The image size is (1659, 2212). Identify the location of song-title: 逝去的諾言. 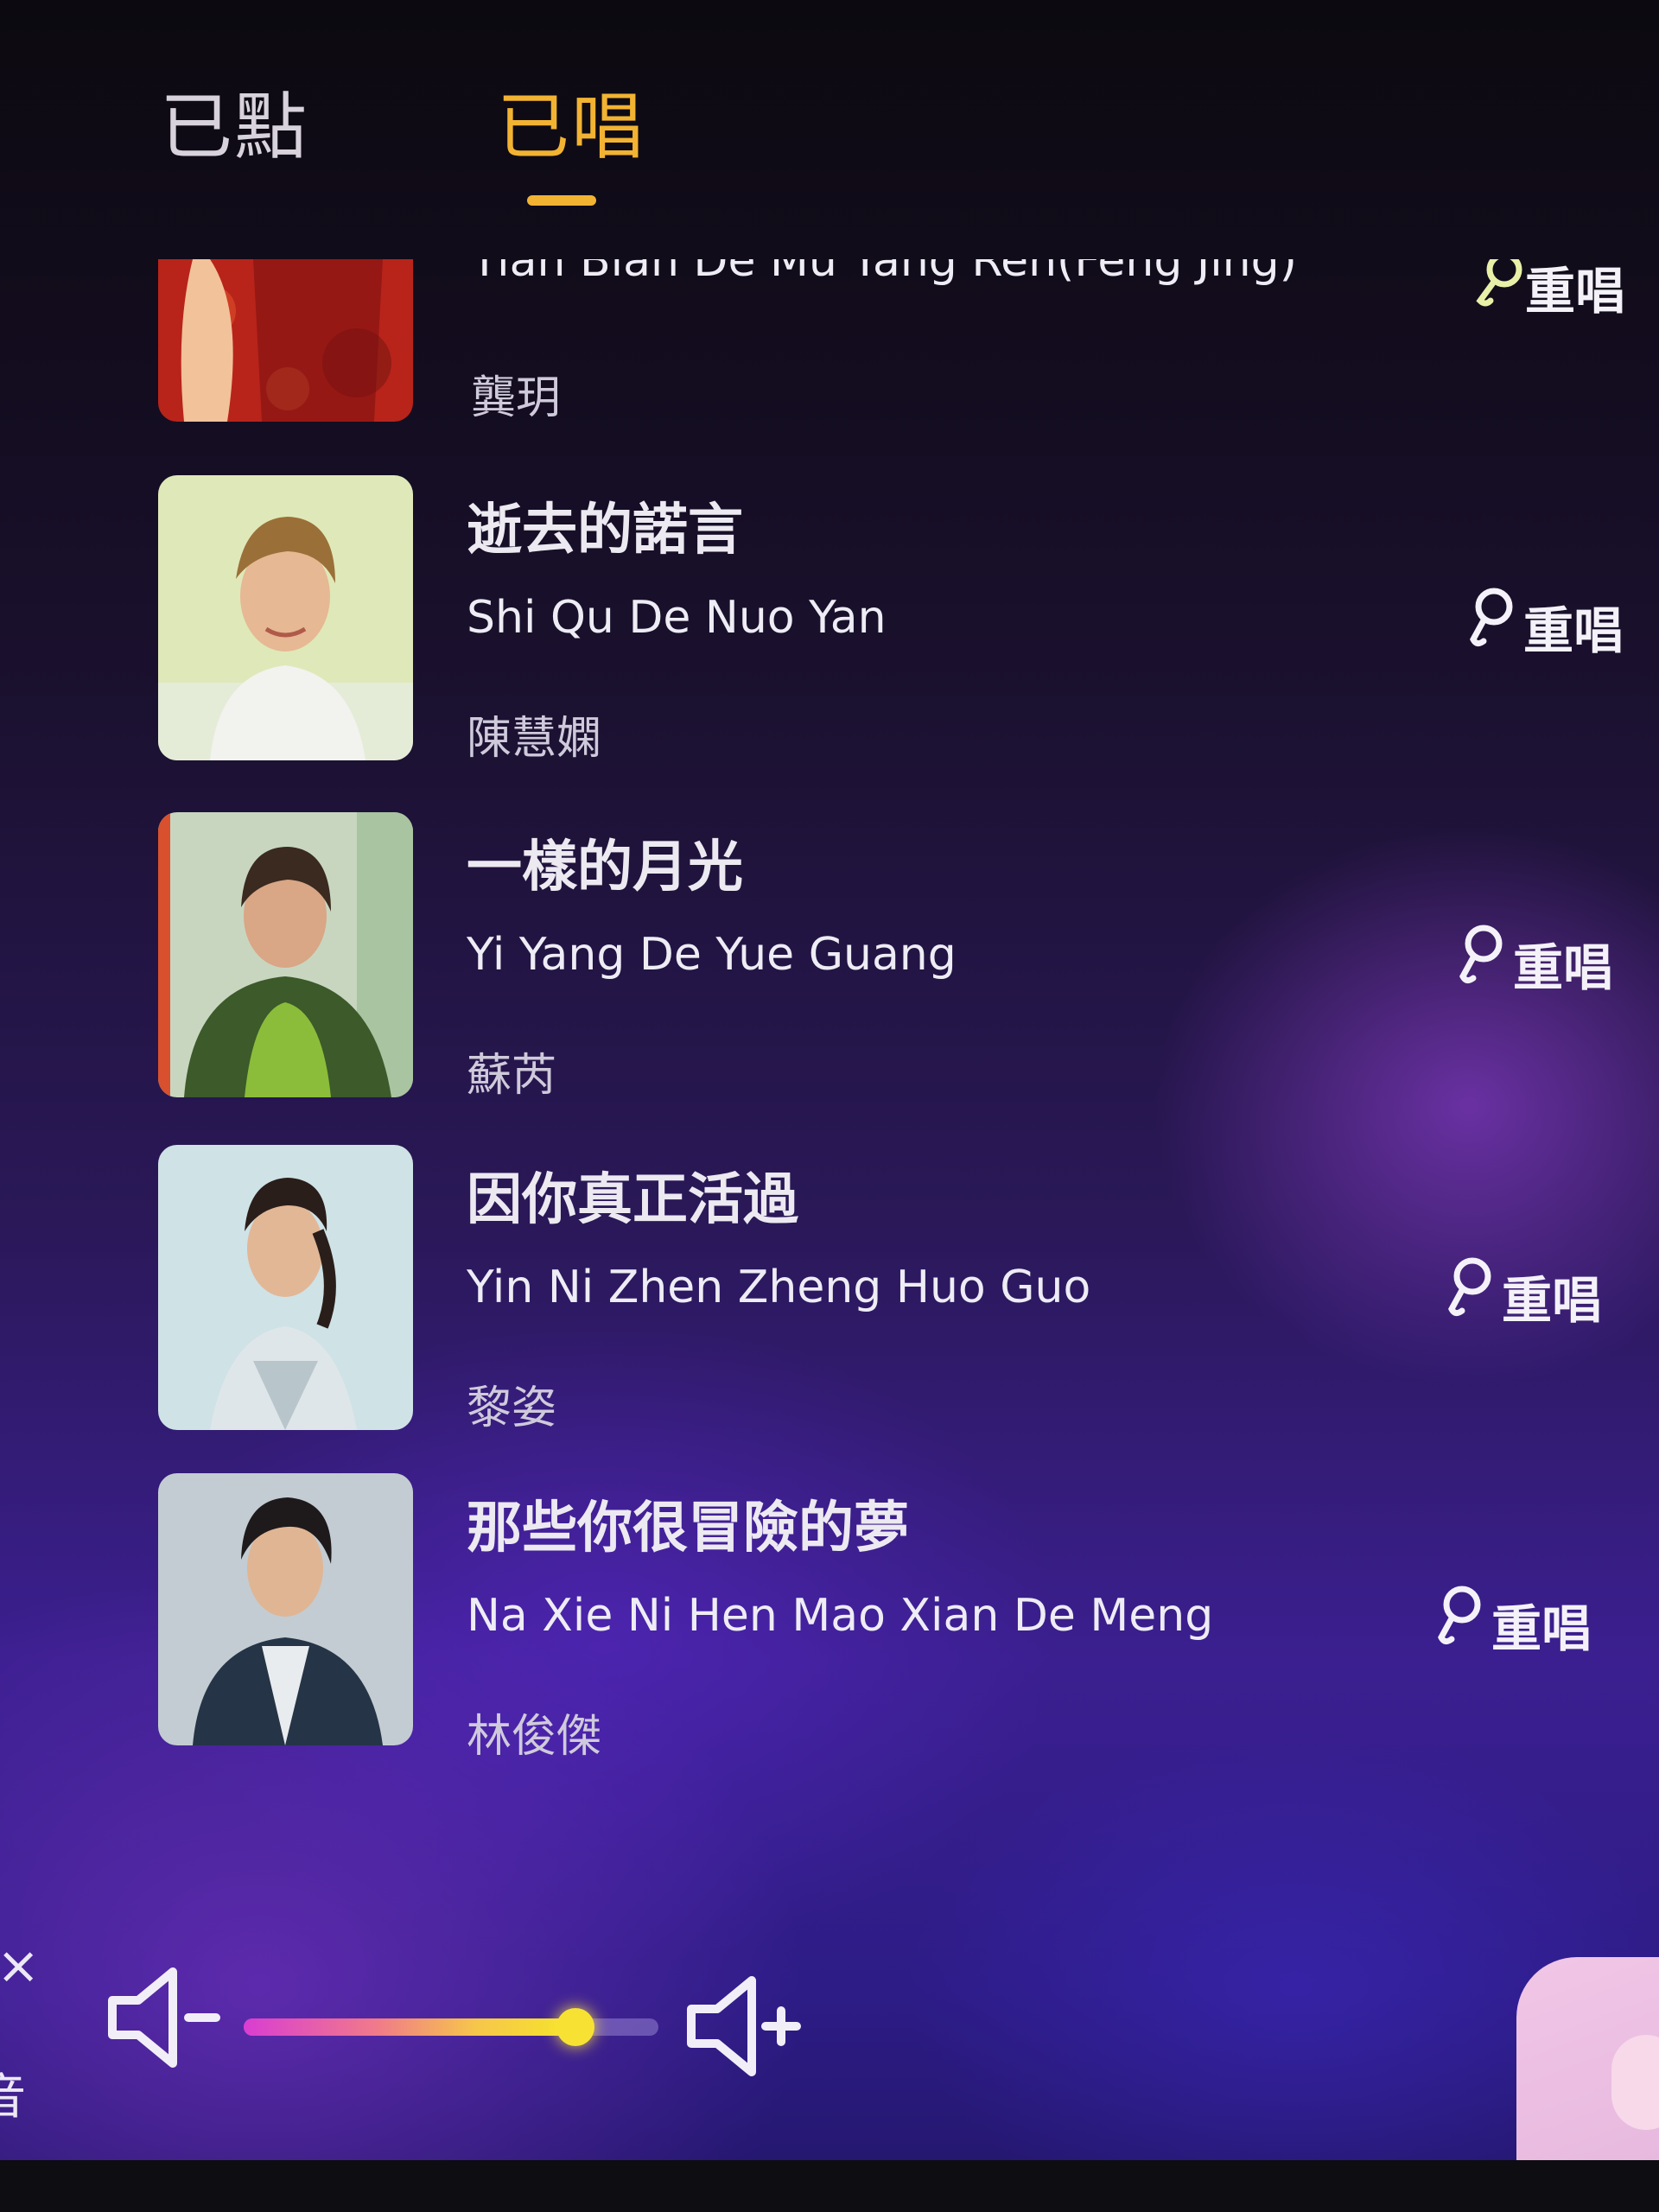
(605, 531).